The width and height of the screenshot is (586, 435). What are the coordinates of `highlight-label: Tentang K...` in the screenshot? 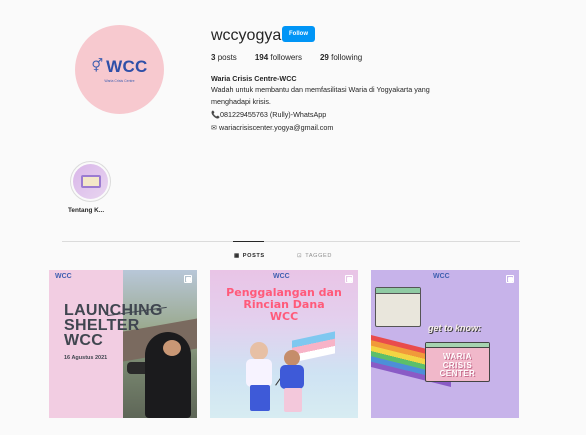 It's located at (86, 210).